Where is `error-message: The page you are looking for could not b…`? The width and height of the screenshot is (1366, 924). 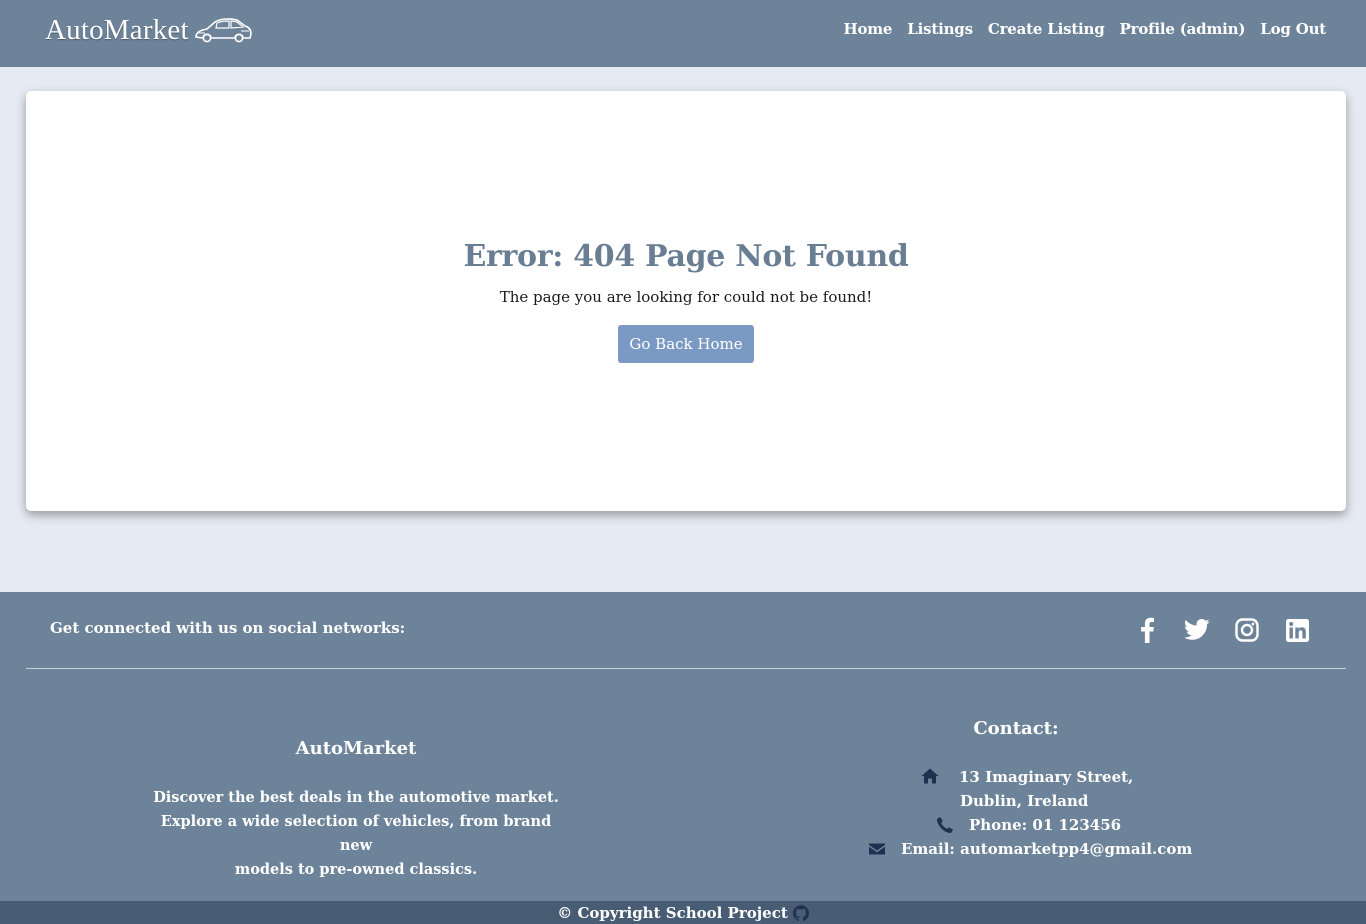 error-message: The page you are looking for could not b… is located at coordinates (686, 297).